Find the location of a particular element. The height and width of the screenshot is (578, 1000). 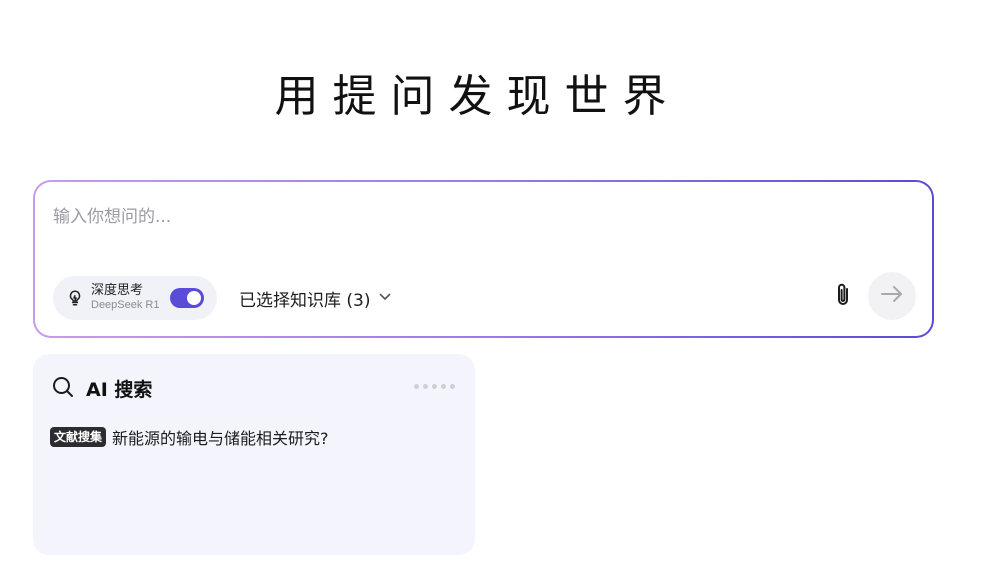

deep-think-toggle-chip: 深度思考 DeepSeek R1 is located at coordinates (135, 298).